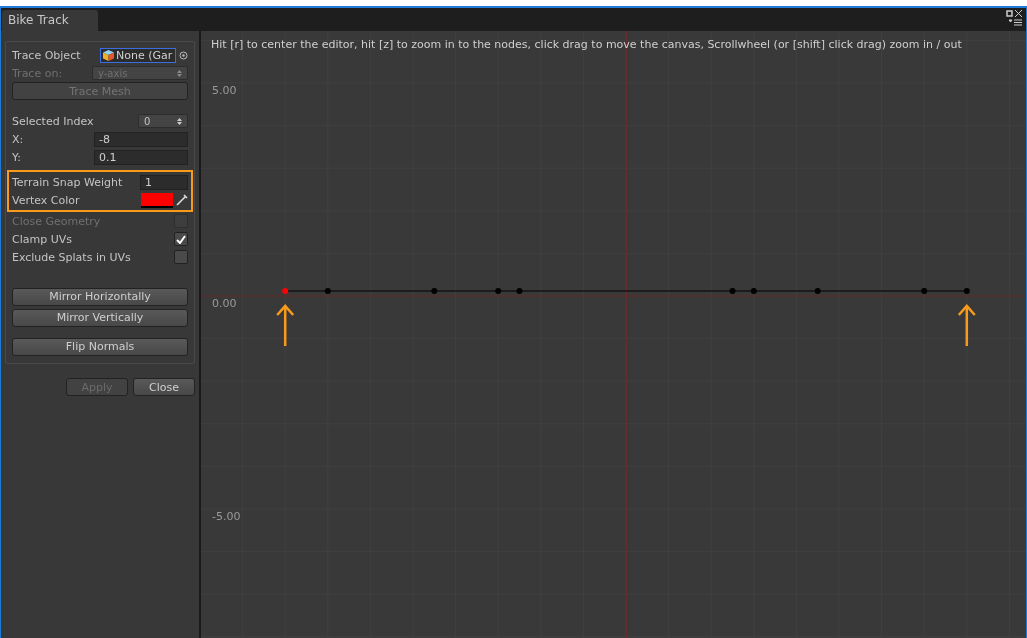 Image resolution: width=1027 pixels, height=638 pixels. What do you see at coordinates (224, 304) in the screenshot?
I see `axis-label: 0.00` at bounding box center [224, 304].